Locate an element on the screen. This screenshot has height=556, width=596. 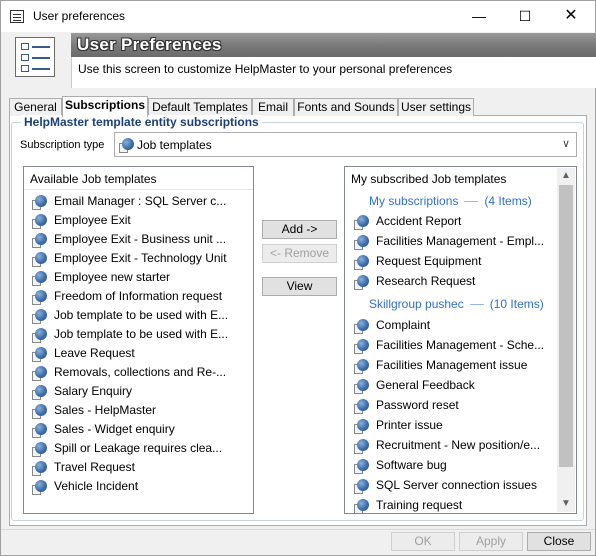
close-window-button: ✕ is located at coordinates (571, 16).